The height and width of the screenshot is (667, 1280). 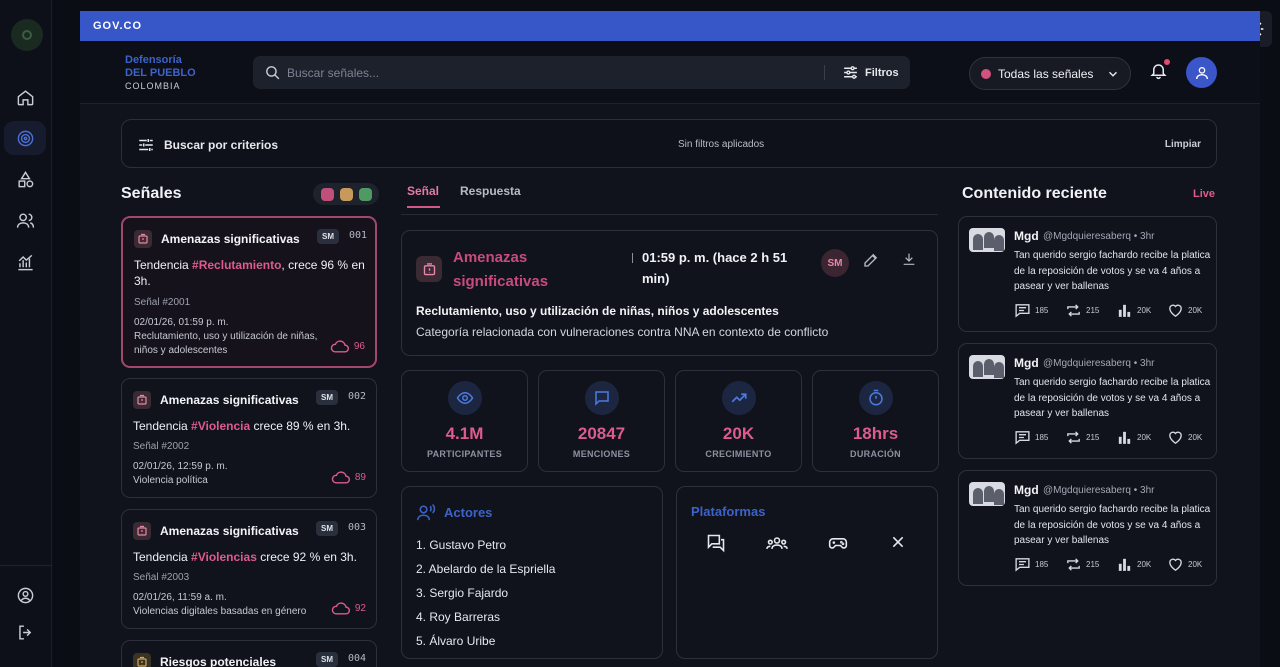 What do you see at coordinates (249, 653) in the screenshot?
I see `signal-card: Riesgos potenciales SM 004` at bounding box center [249, 653].